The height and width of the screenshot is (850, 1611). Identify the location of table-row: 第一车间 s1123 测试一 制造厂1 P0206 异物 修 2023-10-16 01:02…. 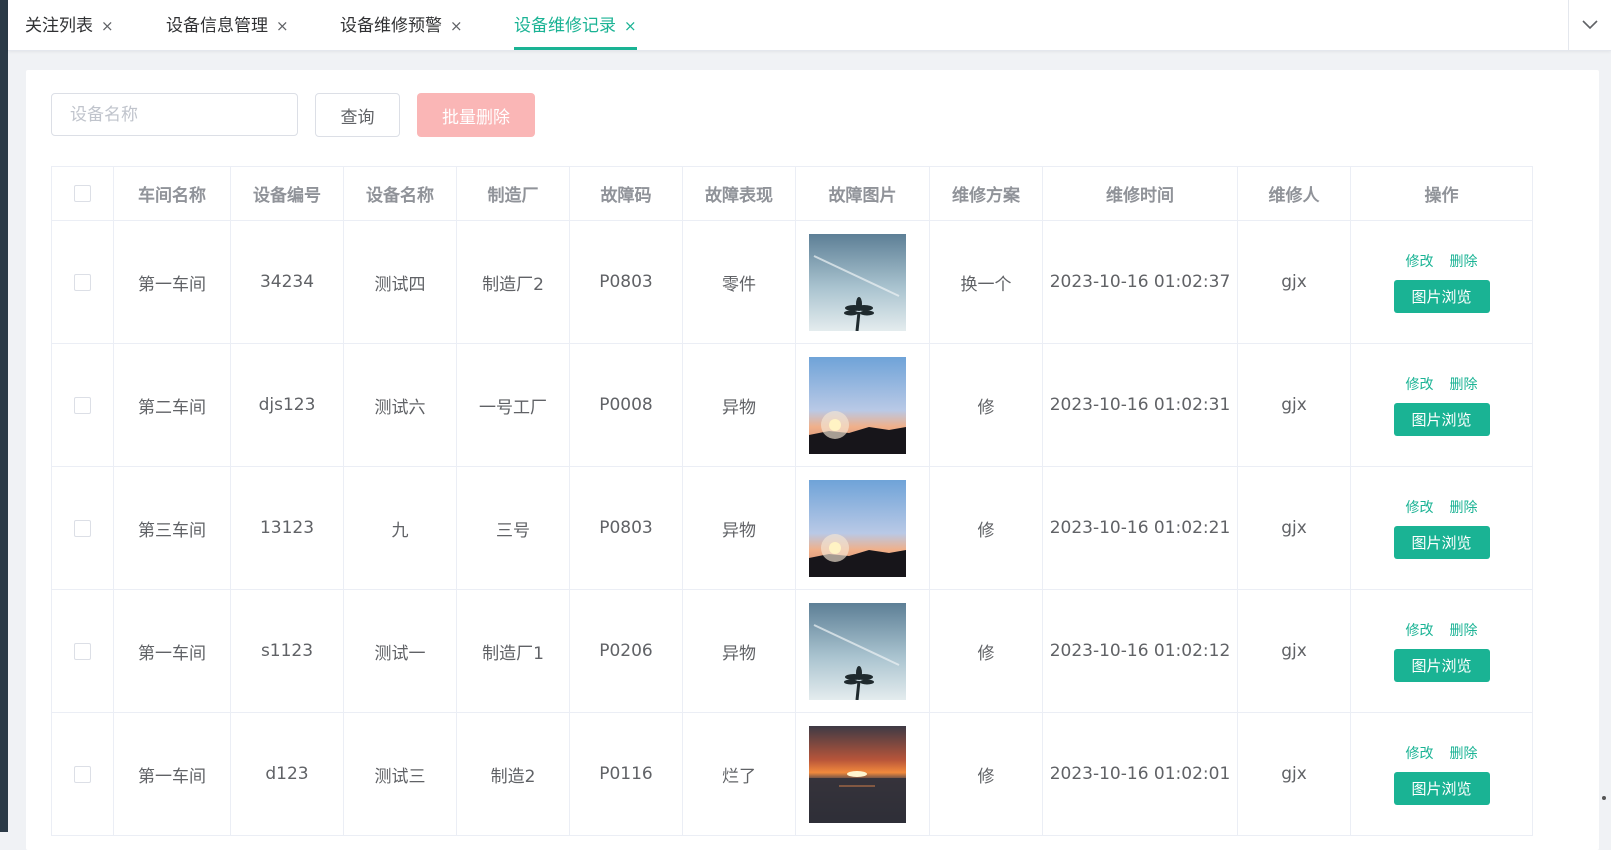
(792, 651).